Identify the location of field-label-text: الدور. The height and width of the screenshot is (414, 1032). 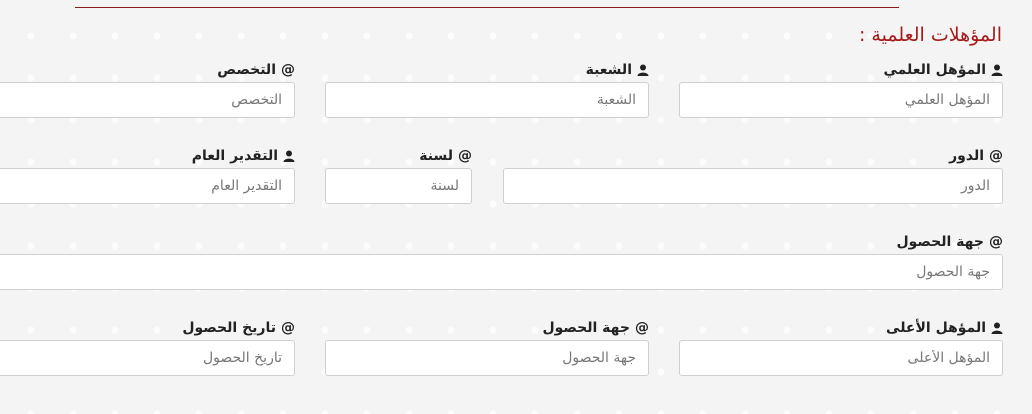
(966, 156).